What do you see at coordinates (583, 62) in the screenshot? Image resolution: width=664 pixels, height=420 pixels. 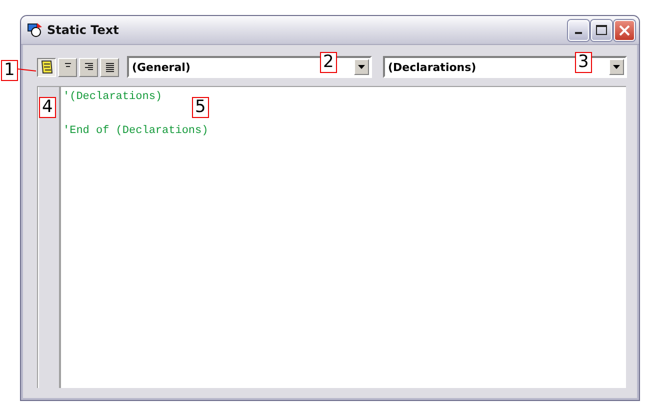 I see `callout-number: 3` at bounding box center [583, 62].